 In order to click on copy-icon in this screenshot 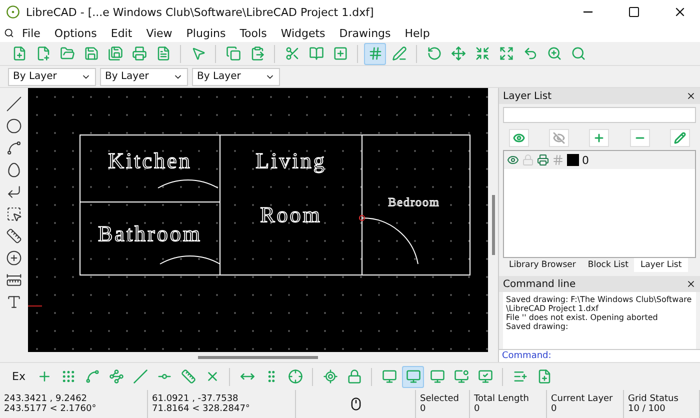, I will do `click(233, 53)`.